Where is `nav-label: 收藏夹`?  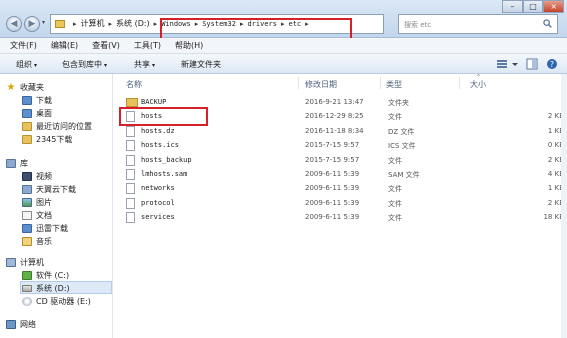 nav-label: 收藏夹 is located at coordinates (32, 87).